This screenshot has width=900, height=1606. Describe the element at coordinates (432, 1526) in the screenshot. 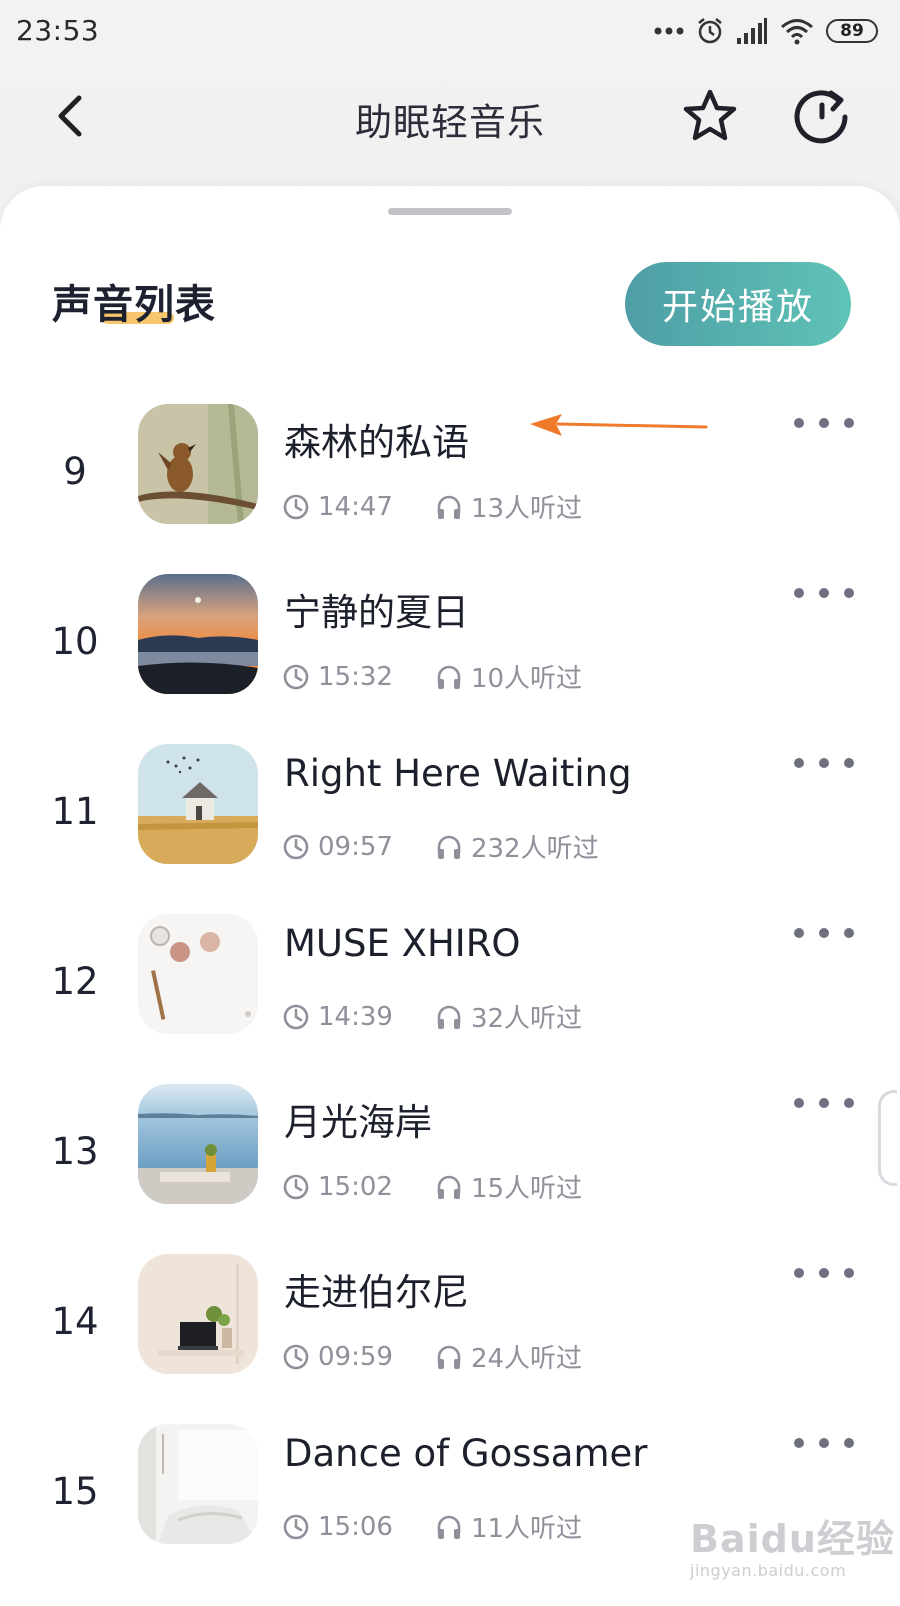

I see `track-meta: 15:06 11人听过` at that location.